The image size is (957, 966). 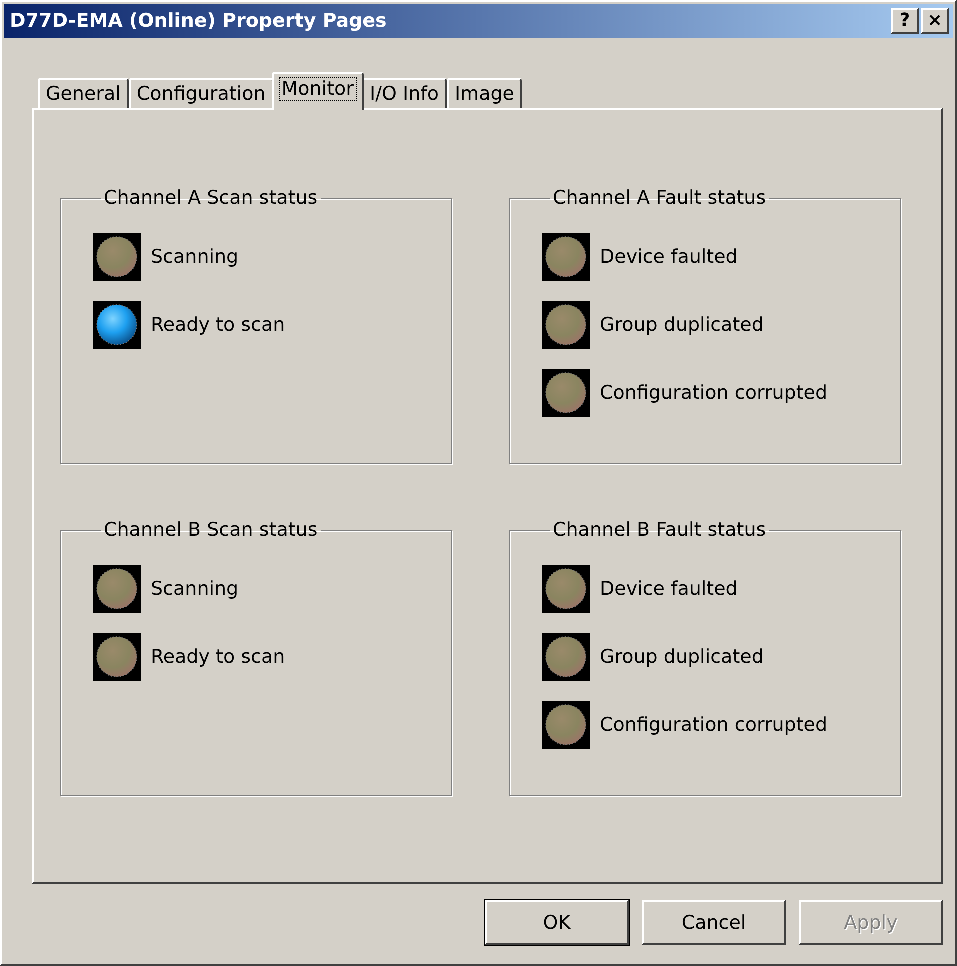 I want to click on help-button: ?, so click(x=905, y=21).